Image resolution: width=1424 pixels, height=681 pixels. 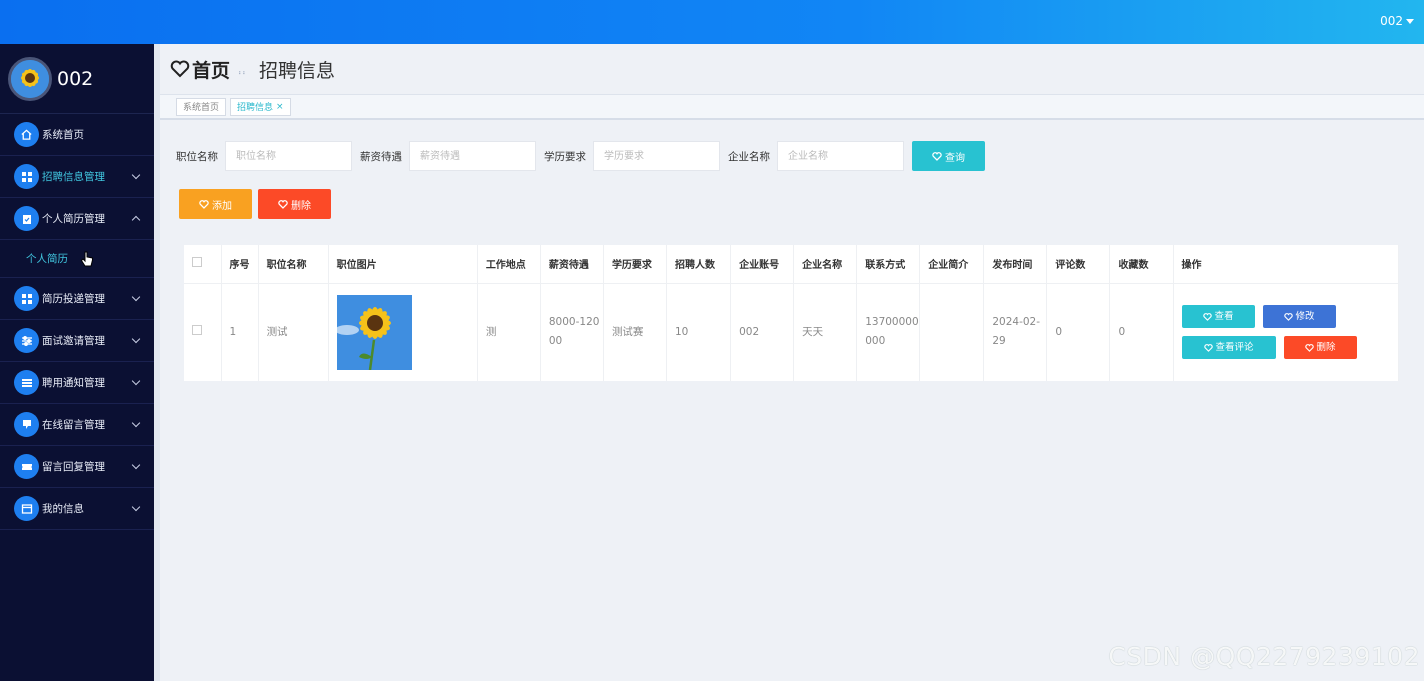 What do you see at coordinates (955, 158) in the screenshot?
I see `query-button-label: 查询` at bounding box center [955, 158].